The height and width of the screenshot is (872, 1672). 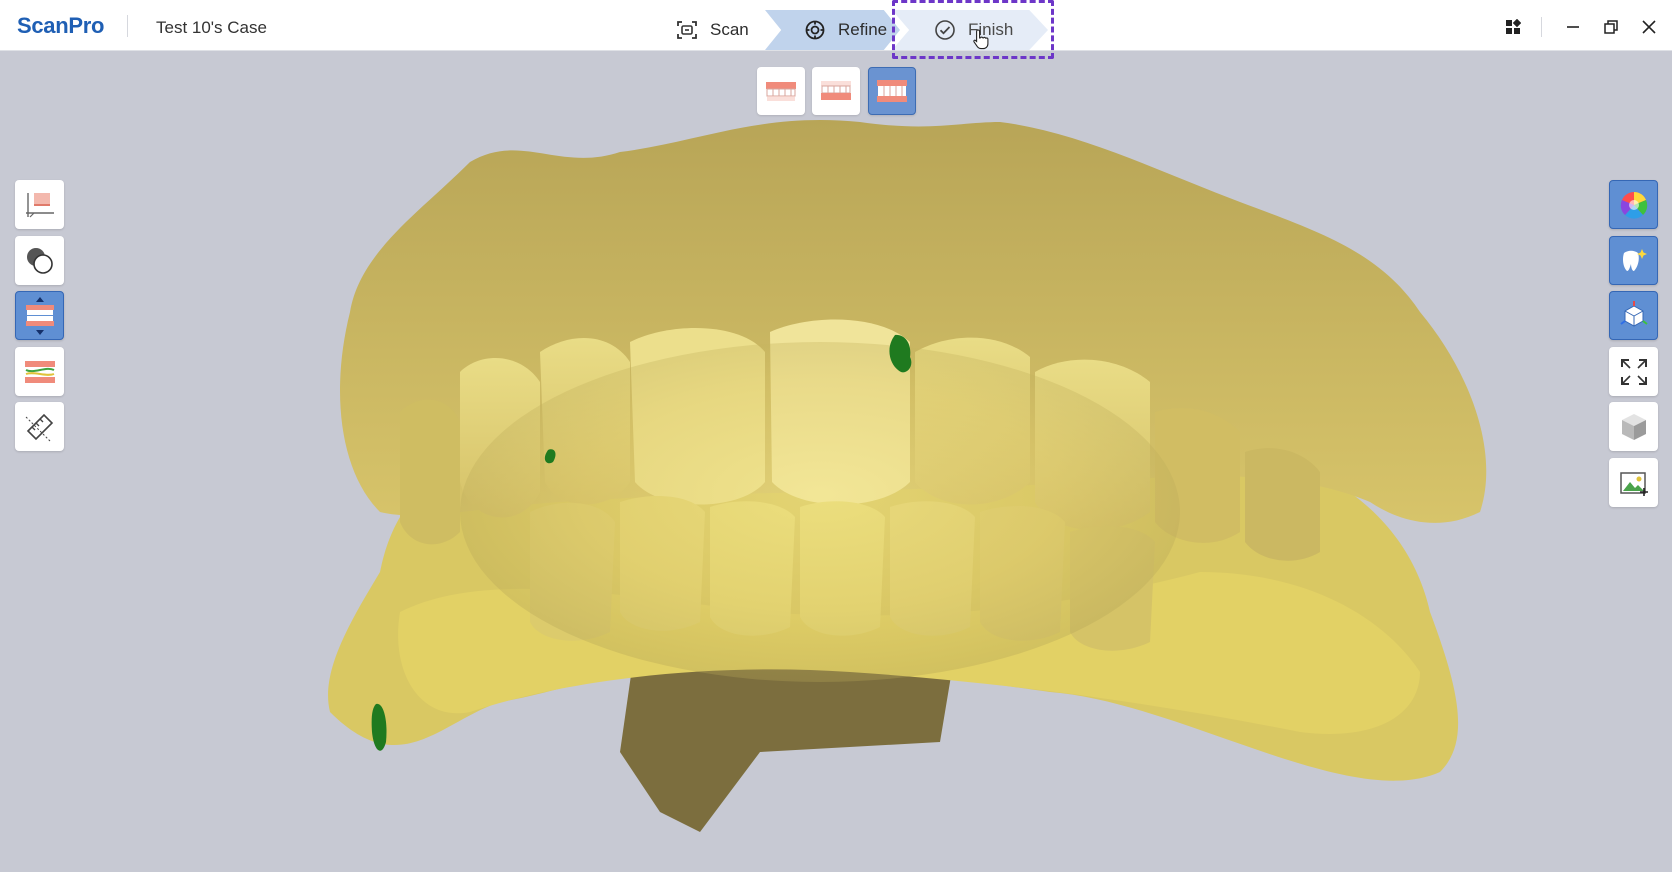 What do you see at coordinates (815, 30) in the screenshot?
I see `refine-gear-icon` at bounding box center [815, 30].